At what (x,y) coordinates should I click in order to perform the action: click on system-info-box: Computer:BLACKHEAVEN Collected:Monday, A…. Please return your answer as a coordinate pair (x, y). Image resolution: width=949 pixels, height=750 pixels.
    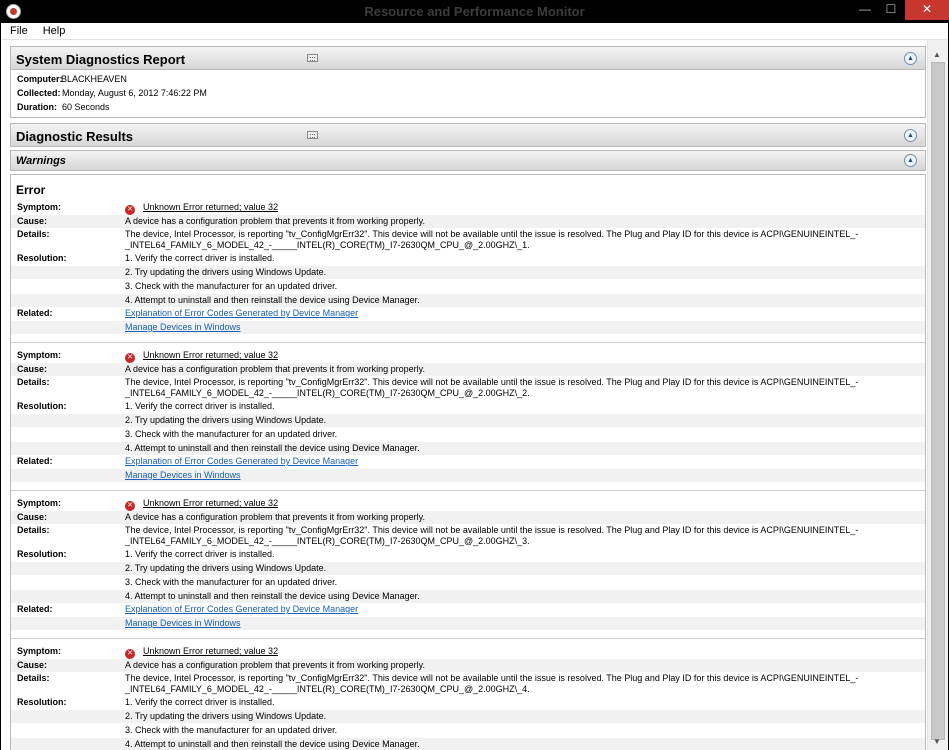
    Looking at the image, I should click on (468, 94).